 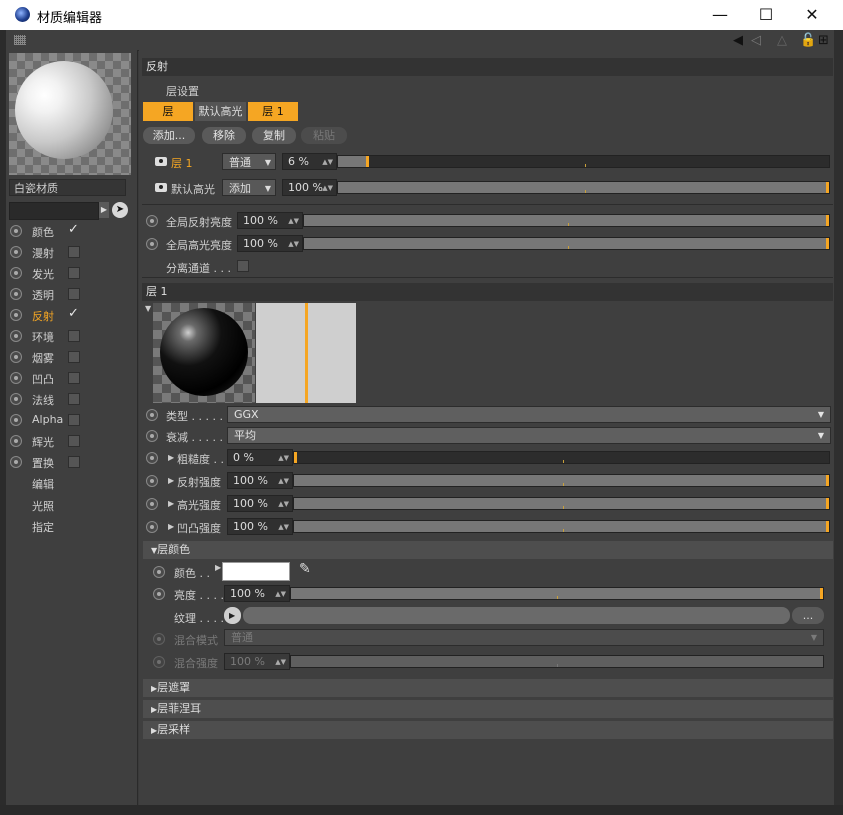 What do you see at coordinates (488, 550) in the screenshot?
I see `layer-color-group-header: ▼层颜色` at bounding box center [488, 550].